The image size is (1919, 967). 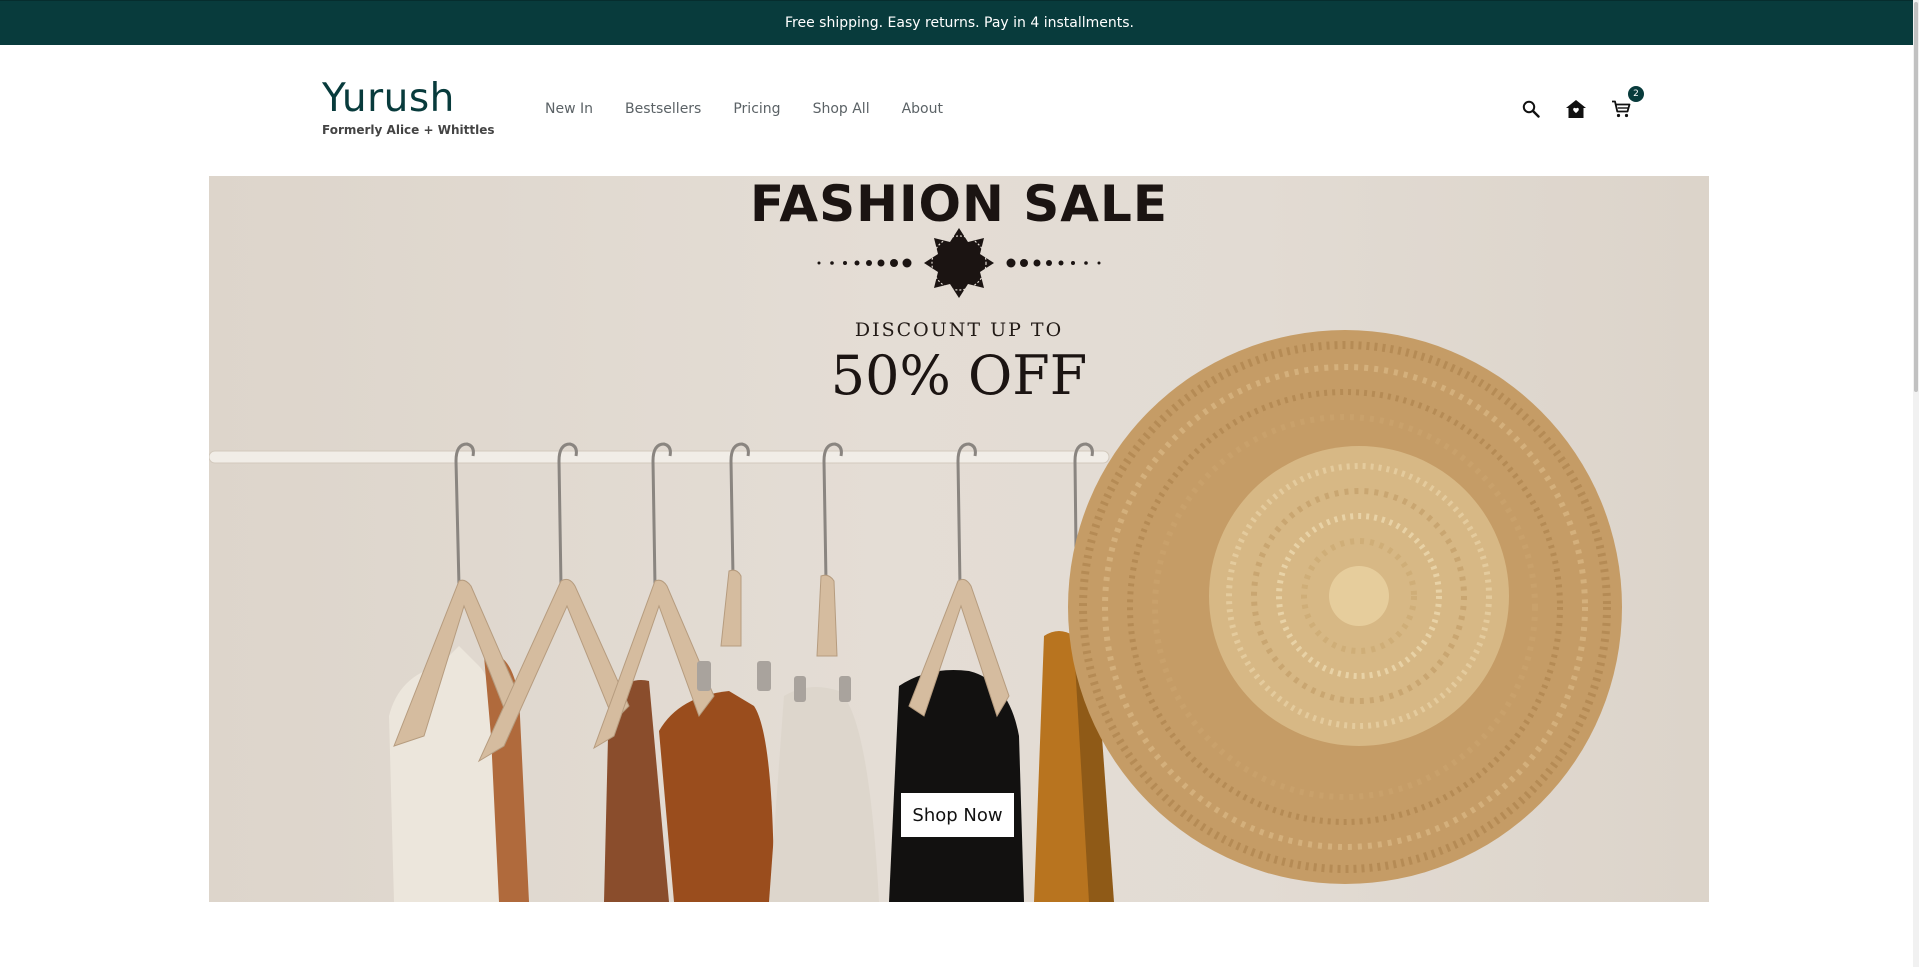 I want to click on header-icons: 2, so click(x=1581, y=104).